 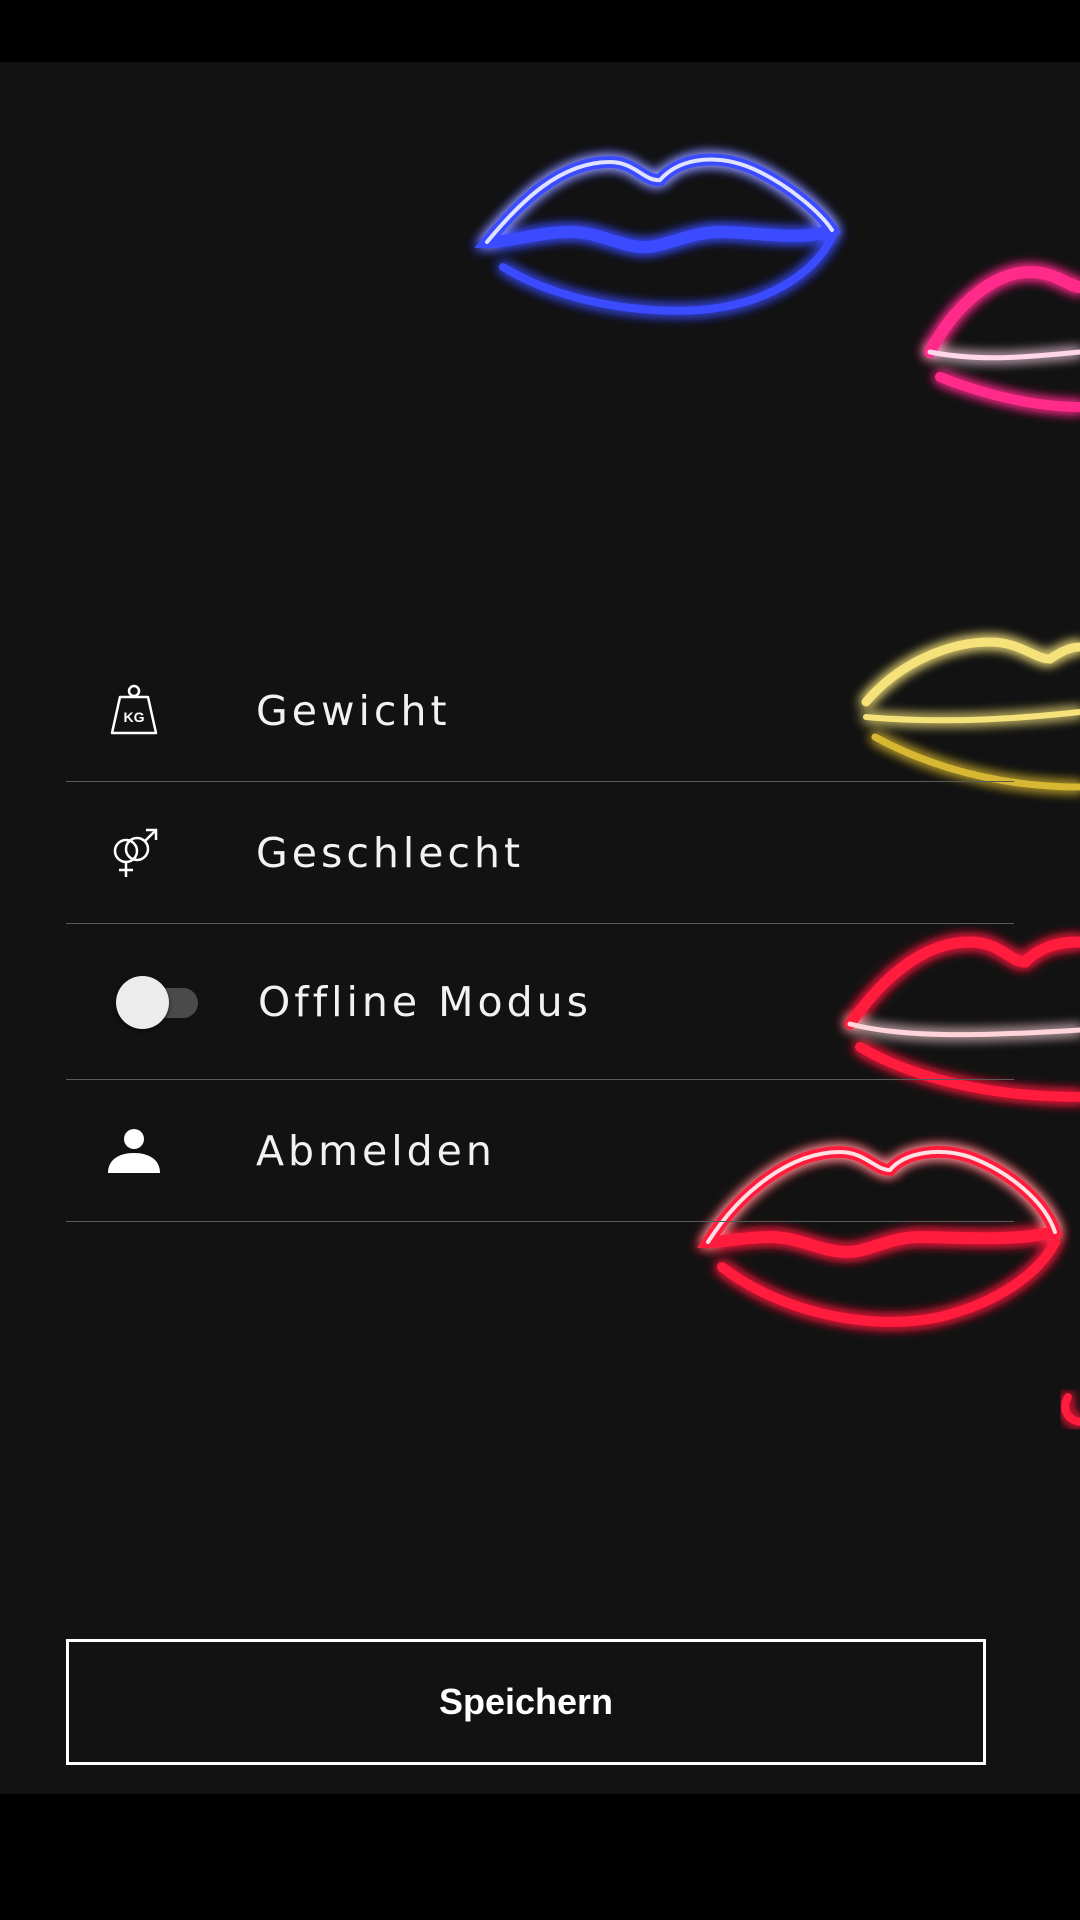 What do you see at coordinates (390, 852) in the screenshot?
I see `gender-label: Geschlecht` at bounding box center [390, 852].